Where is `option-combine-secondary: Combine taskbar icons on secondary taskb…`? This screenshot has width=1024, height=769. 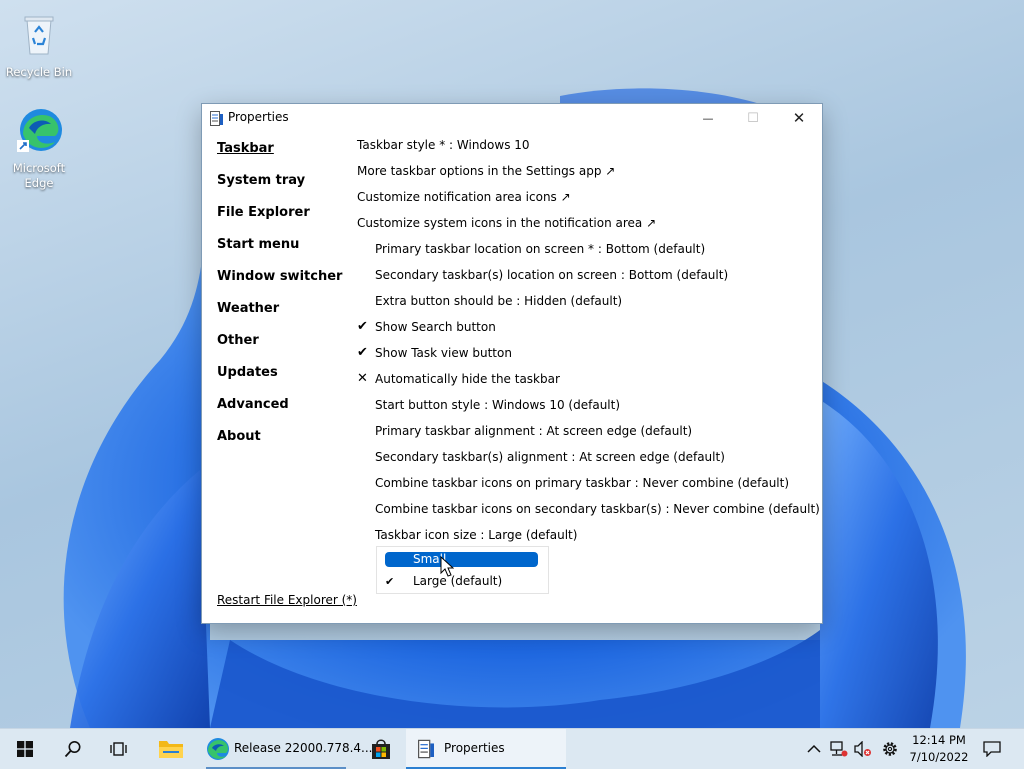 option-combine-secondary: Combine taskbar icons on secondary taskb… is located at coordinates (588, 512).